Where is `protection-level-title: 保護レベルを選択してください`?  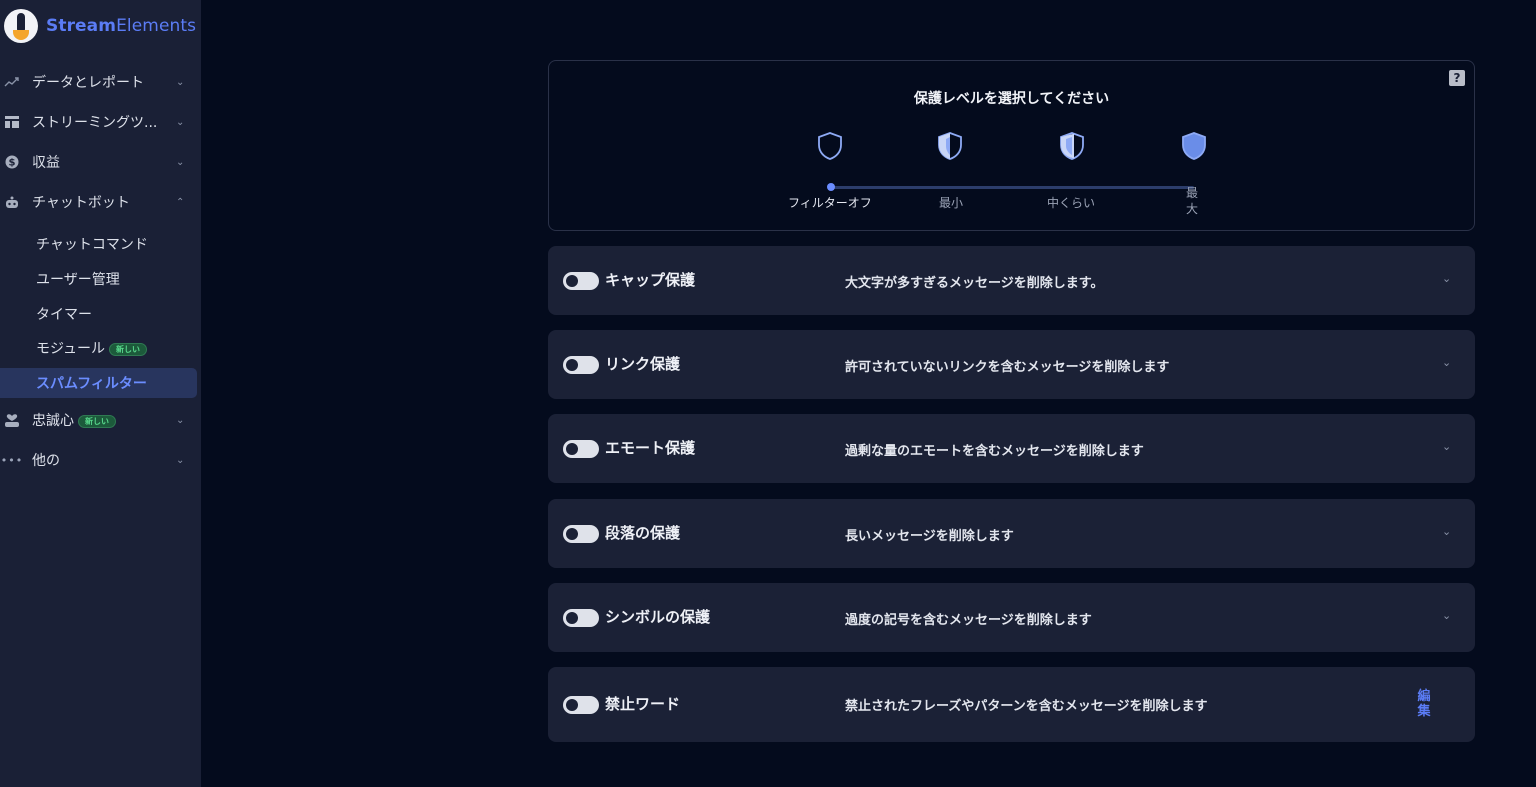
protection-level-title: 保護レベルを選択してください is located at coordinates (1011, 99).